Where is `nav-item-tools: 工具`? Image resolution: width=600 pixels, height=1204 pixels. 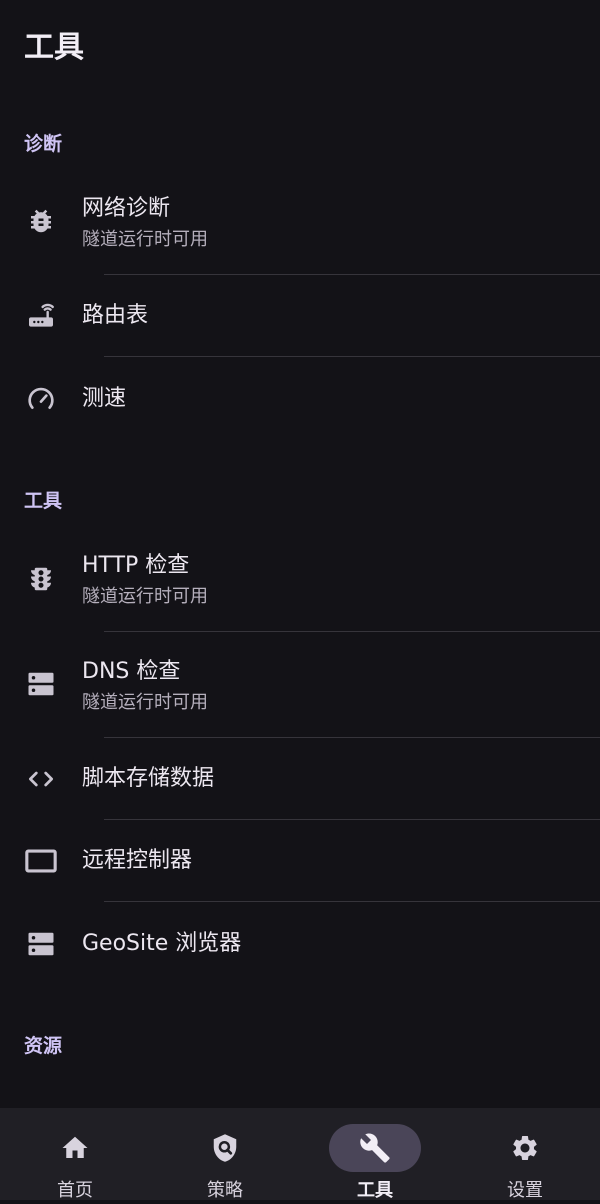
nav-item-tools: 工具 is located at coordinates (375, 1154).